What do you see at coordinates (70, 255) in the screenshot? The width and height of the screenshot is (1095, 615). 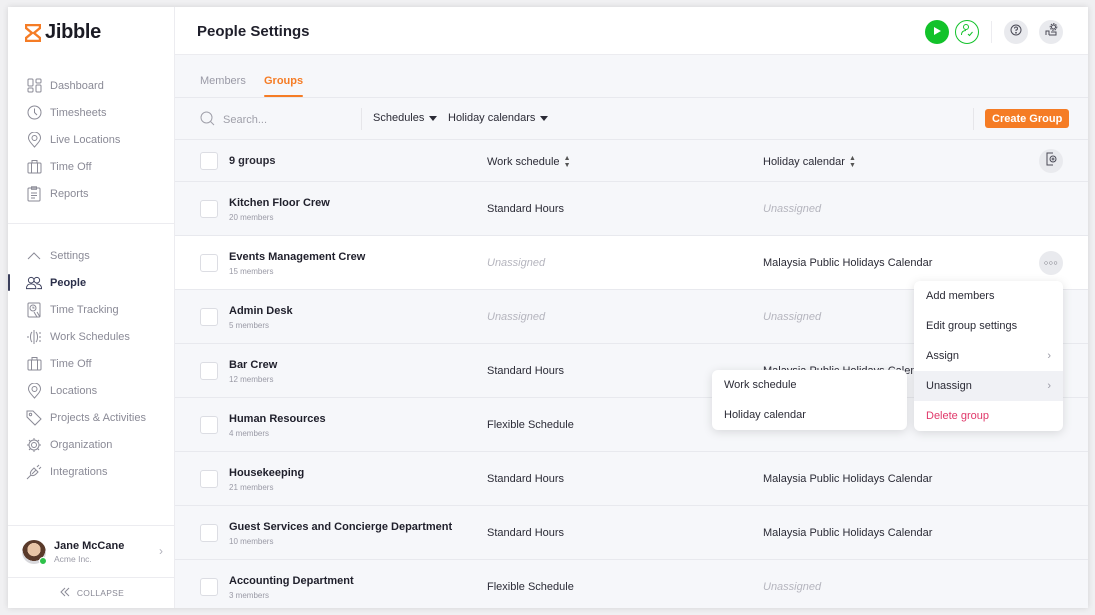 I see `nav-label: Settings` at bounding box center [70, 255].